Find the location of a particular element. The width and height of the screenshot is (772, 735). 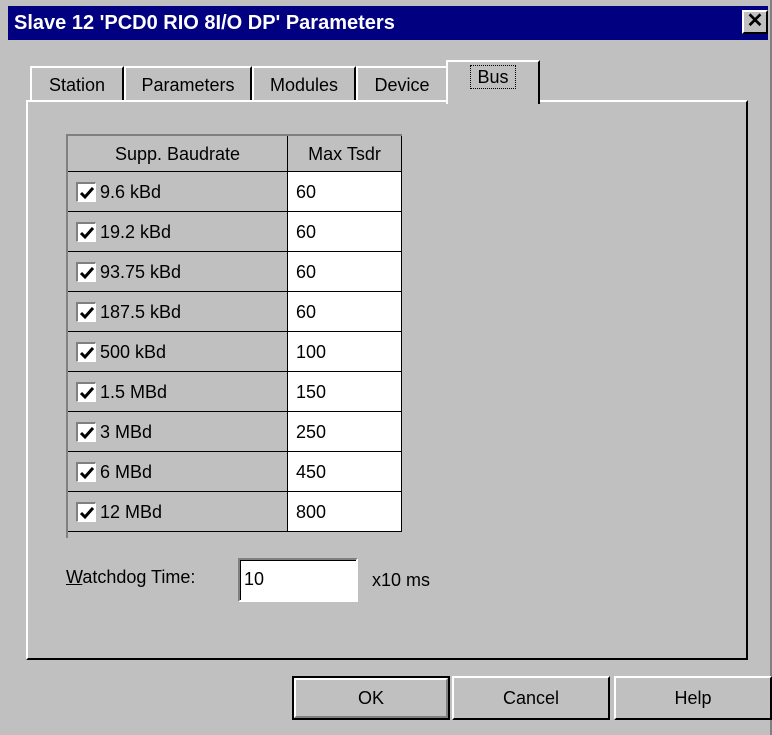

baudrate-label: 3 MBd is located at coordinates (126, 432).